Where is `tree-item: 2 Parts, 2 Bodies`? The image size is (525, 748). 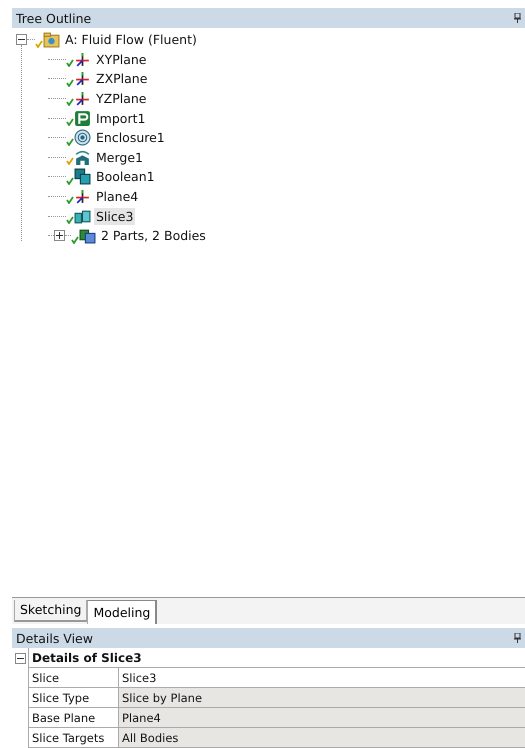
tree-item: 2 Parts, 2 Bodies is located at coordinates (153, 235).